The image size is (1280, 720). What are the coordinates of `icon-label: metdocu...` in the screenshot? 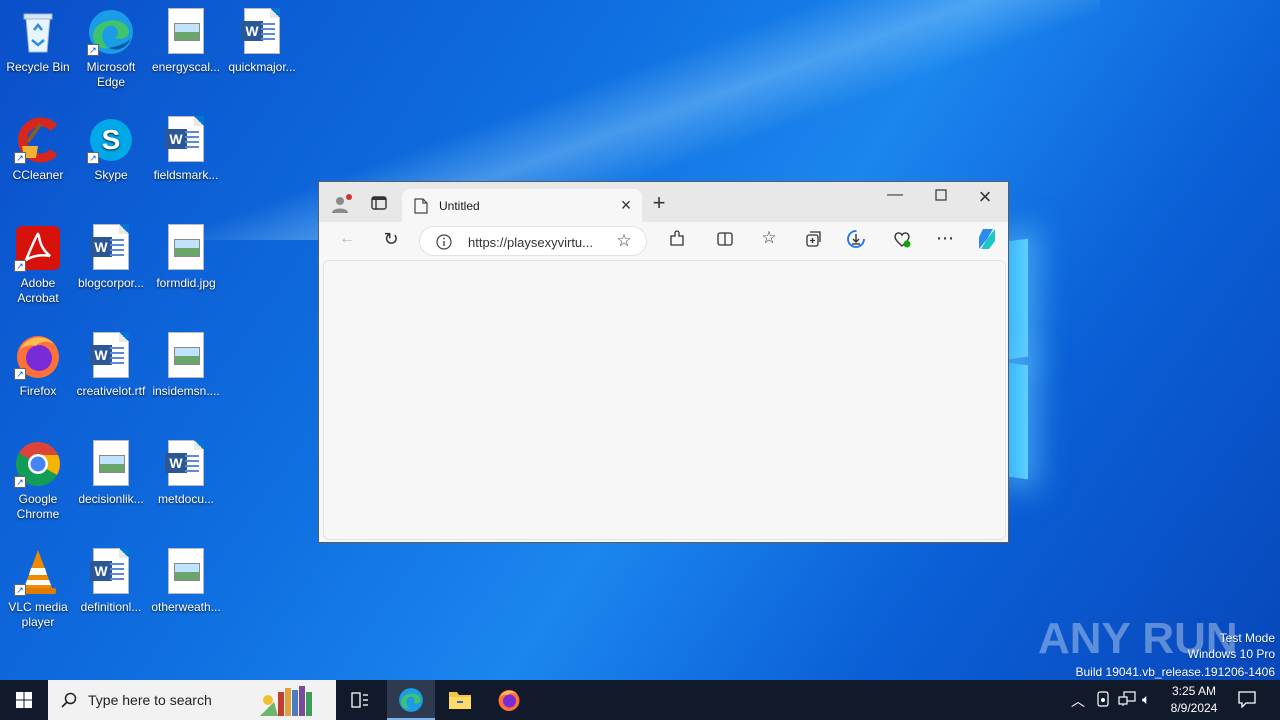 It's located at (186, 499).